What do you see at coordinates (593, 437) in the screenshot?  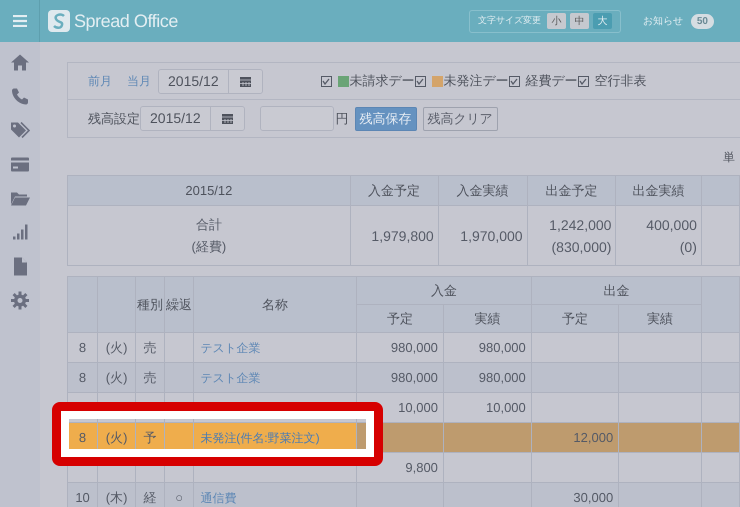 I see `cell-text: 12,000` at bounding box center [593, 437].